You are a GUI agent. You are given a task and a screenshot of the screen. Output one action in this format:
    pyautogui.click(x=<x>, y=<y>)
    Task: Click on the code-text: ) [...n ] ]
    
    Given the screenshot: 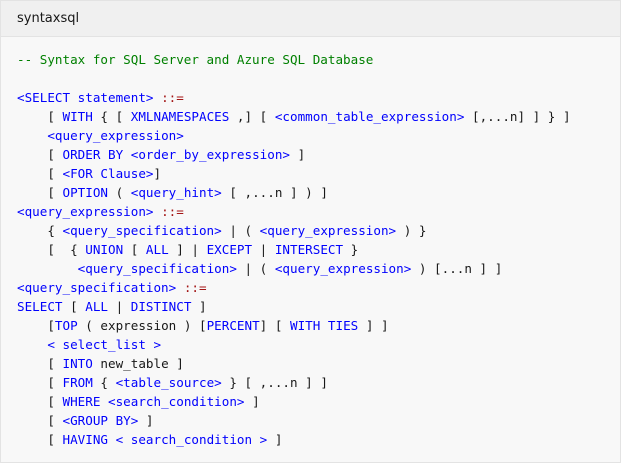 What is the action you would take?
    pyautogui.click(x=457, y=268)
    